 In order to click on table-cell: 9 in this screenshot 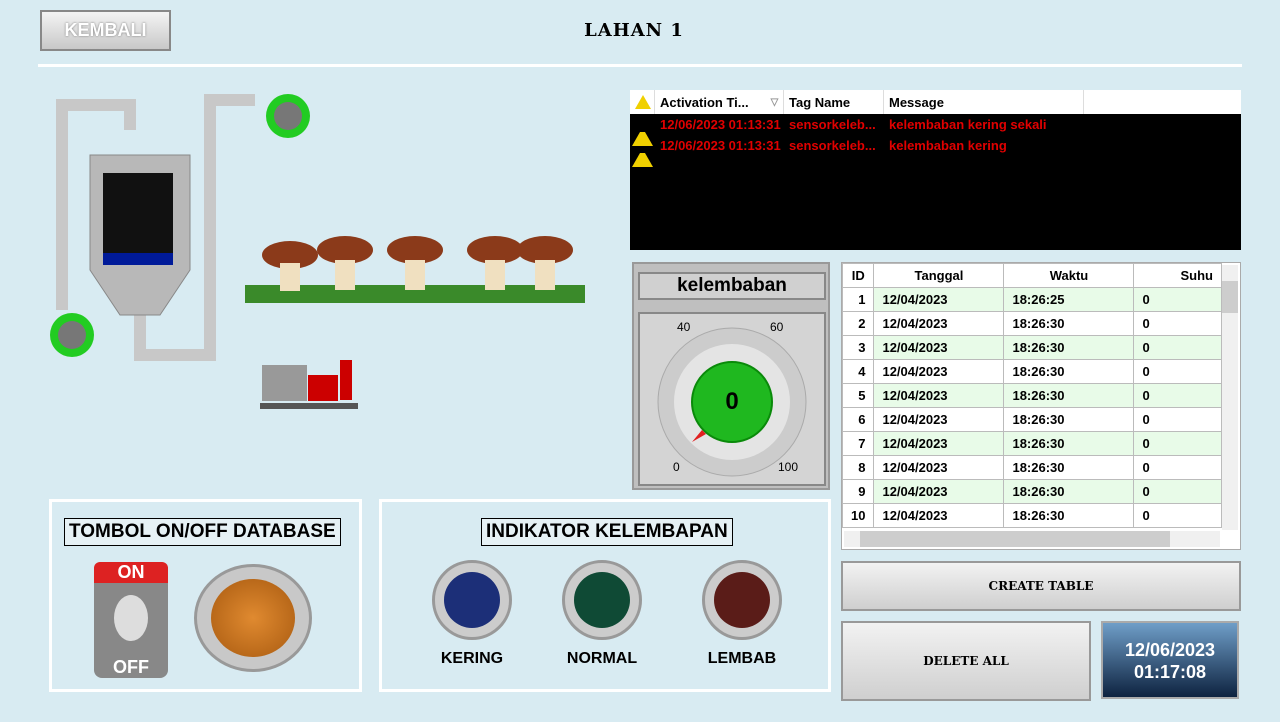, I will do `click(858, 491)`.